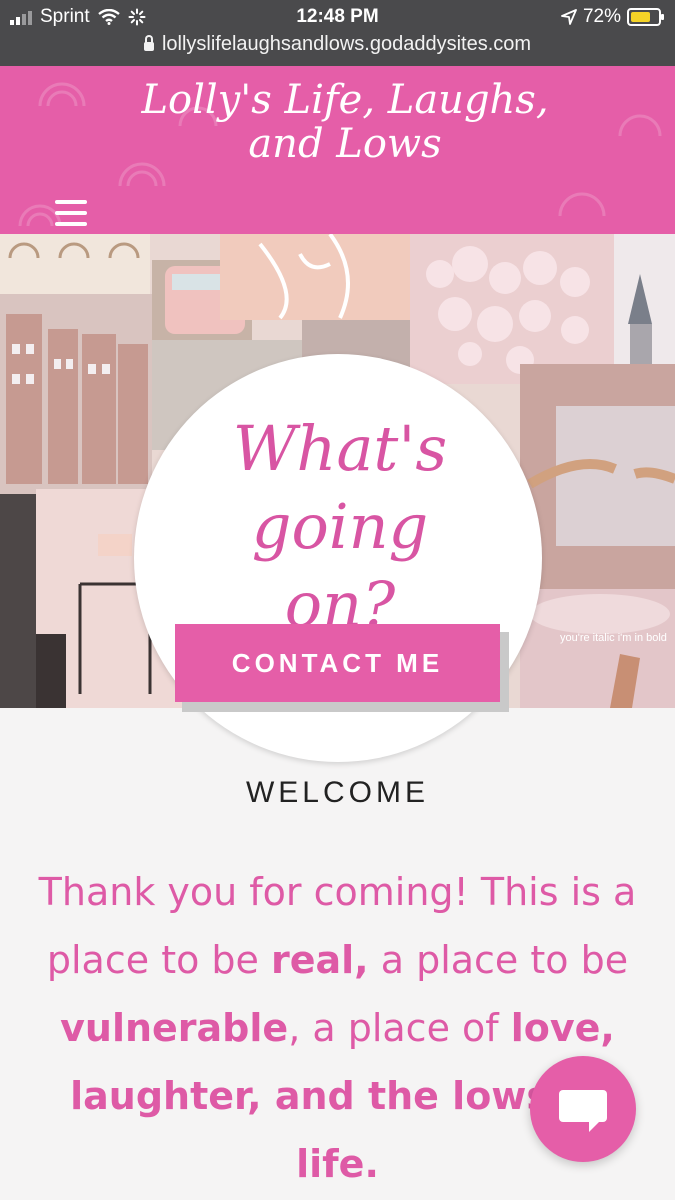 The image size is (675, 1200). What do you see at coordinates (337, 663) in the screenshot?
I see `contact-me-button: CONTACT ME` at bounding box center [337, 663].